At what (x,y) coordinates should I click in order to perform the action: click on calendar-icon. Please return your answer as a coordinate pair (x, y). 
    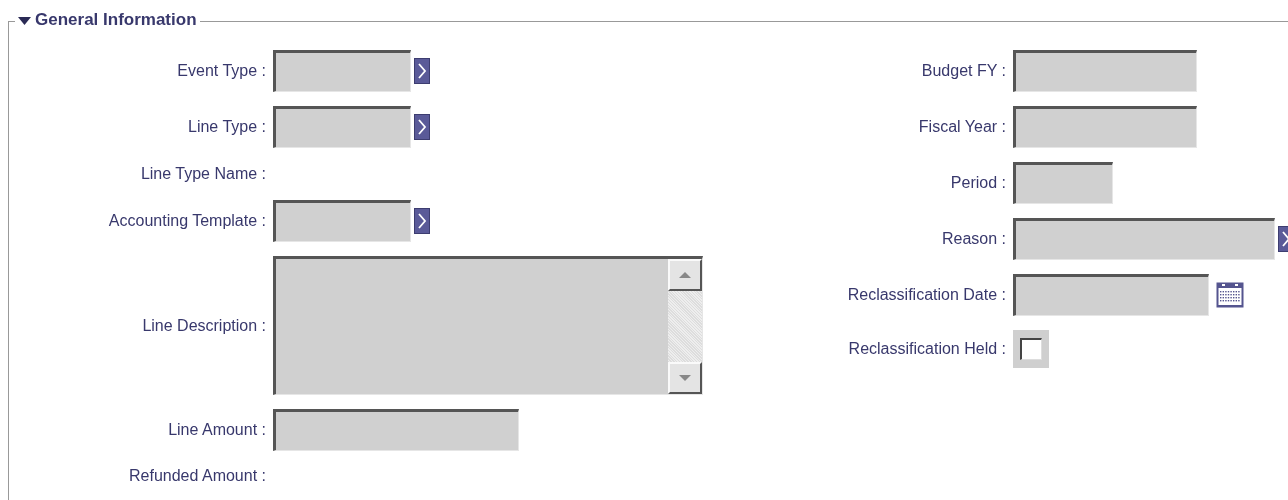
    Looking at the image, I should click on (1230, 295).